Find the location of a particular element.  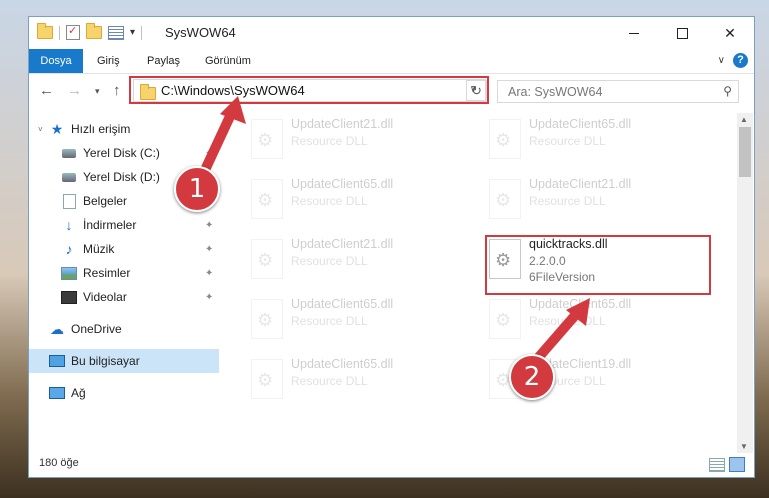

step-2-badge: 2 is located at coordinates (532, 377).